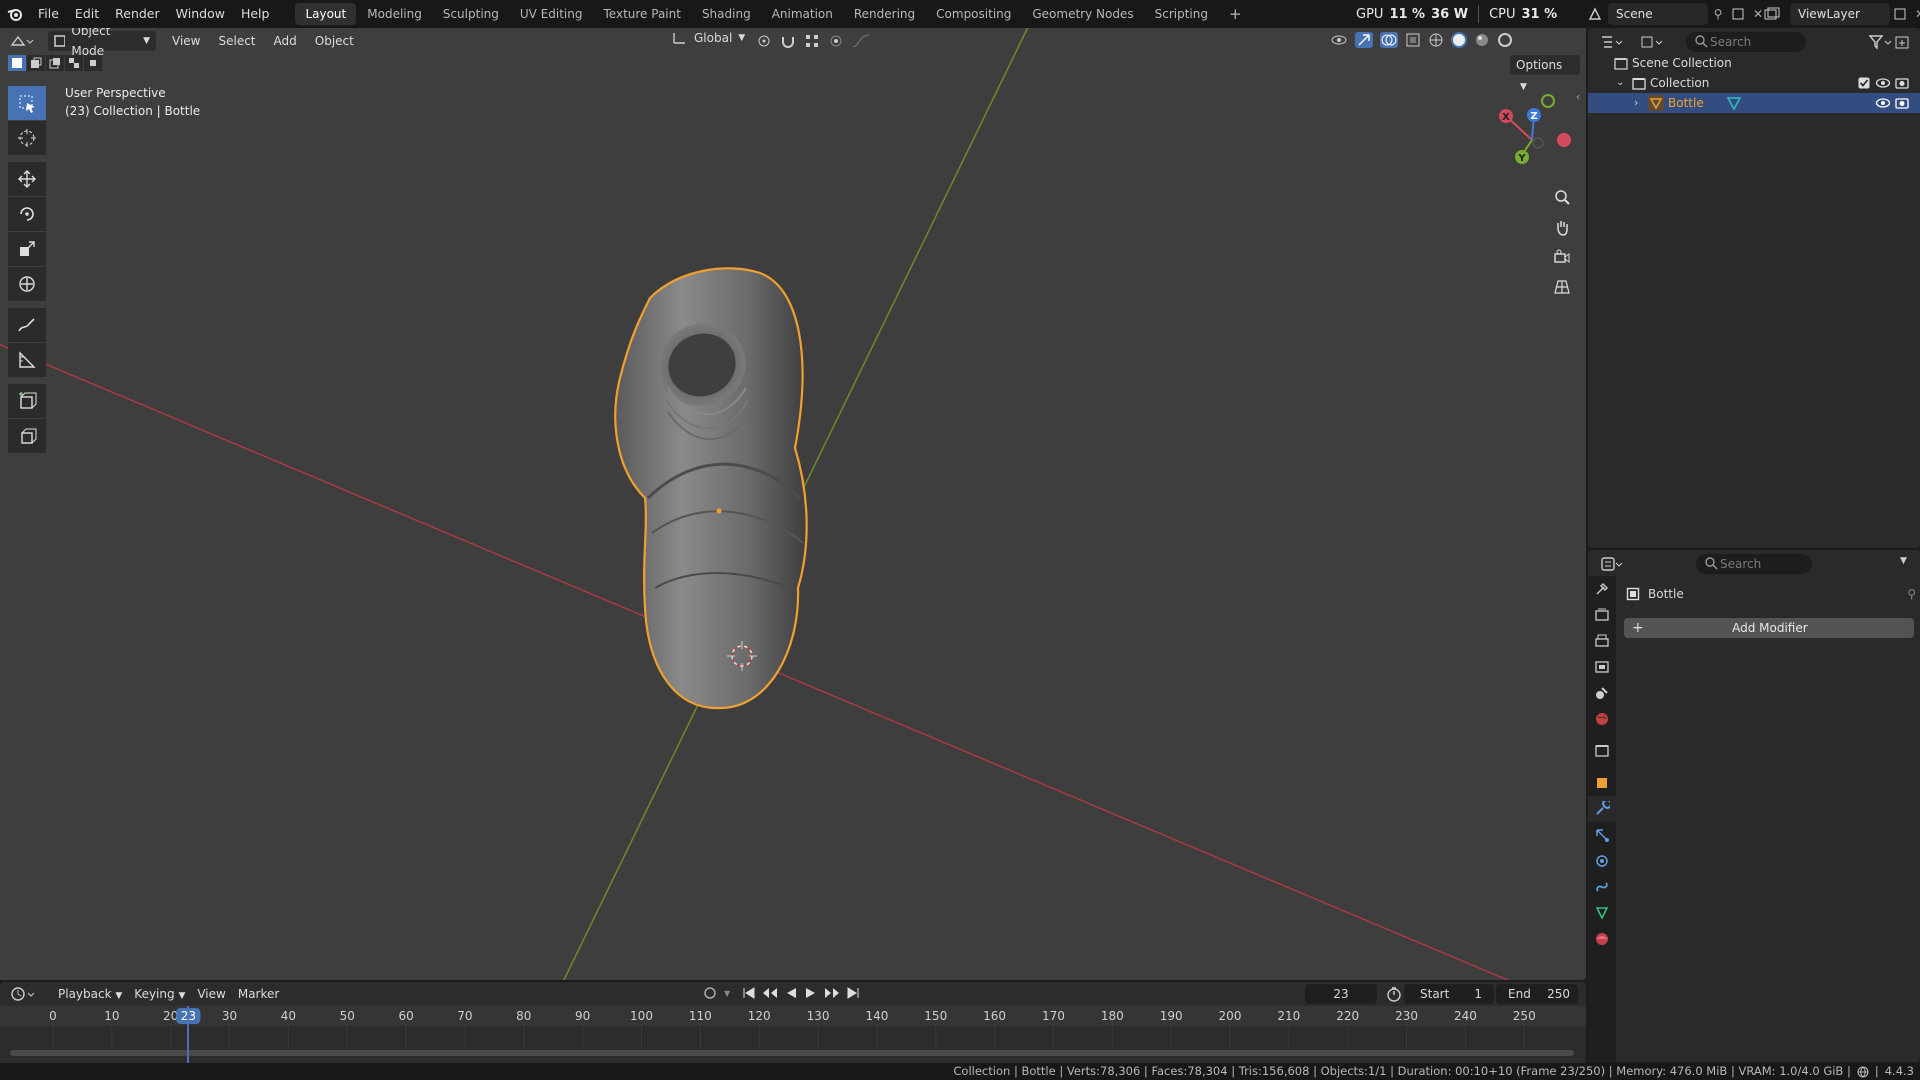  Describe the element at coordinates (1754, 103) in the screenshot. I see `outliner-row-bottle: › Bottle` at that location.